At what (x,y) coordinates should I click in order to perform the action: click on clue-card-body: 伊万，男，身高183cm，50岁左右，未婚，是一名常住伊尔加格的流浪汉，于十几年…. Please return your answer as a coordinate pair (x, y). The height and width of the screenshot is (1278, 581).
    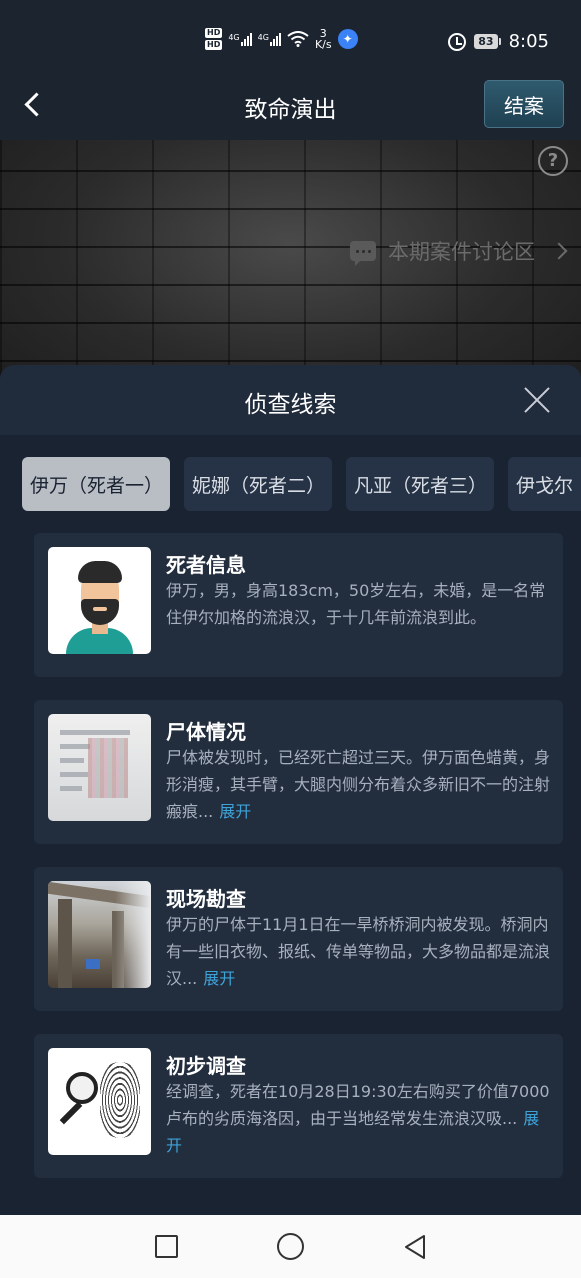
    Looking at the image, I should click on (358, 604).